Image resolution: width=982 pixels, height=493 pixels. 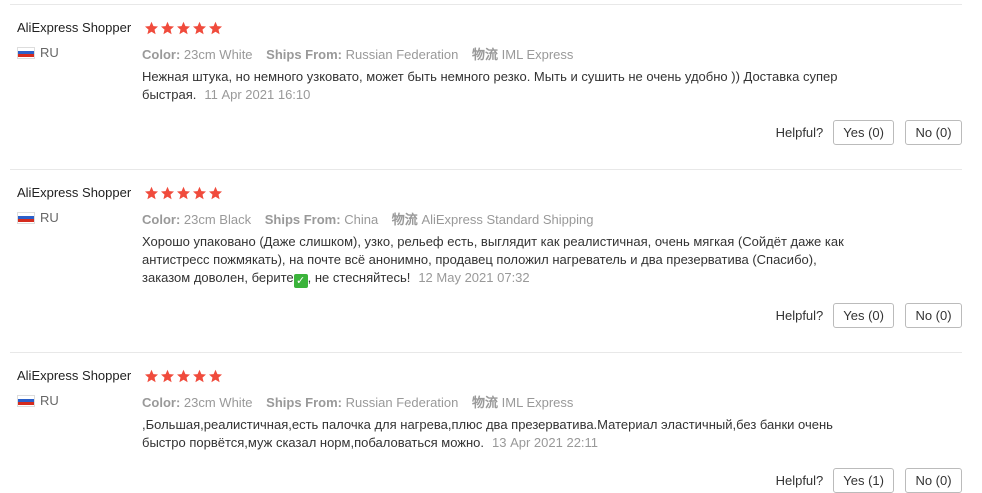 I want to click on logistics-value: AliExpress Standard Shipping, so click(x=507, y=219).